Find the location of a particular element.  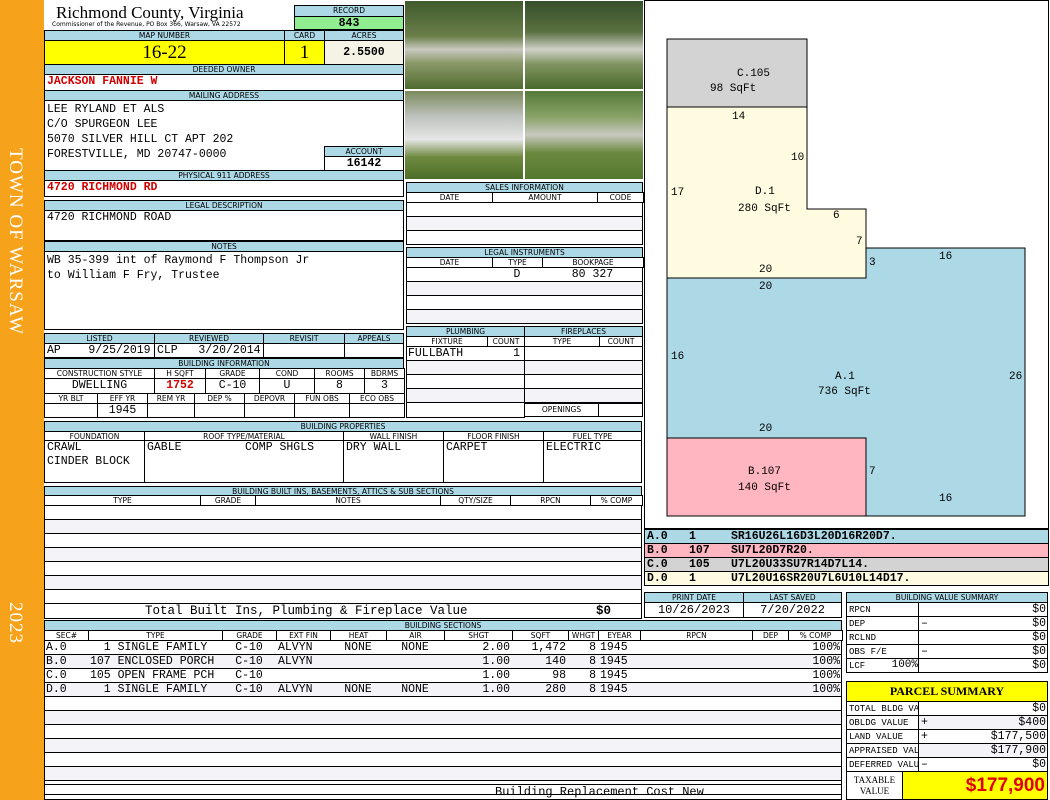

legend-section: D.0 is located at coordinates (657, 578).